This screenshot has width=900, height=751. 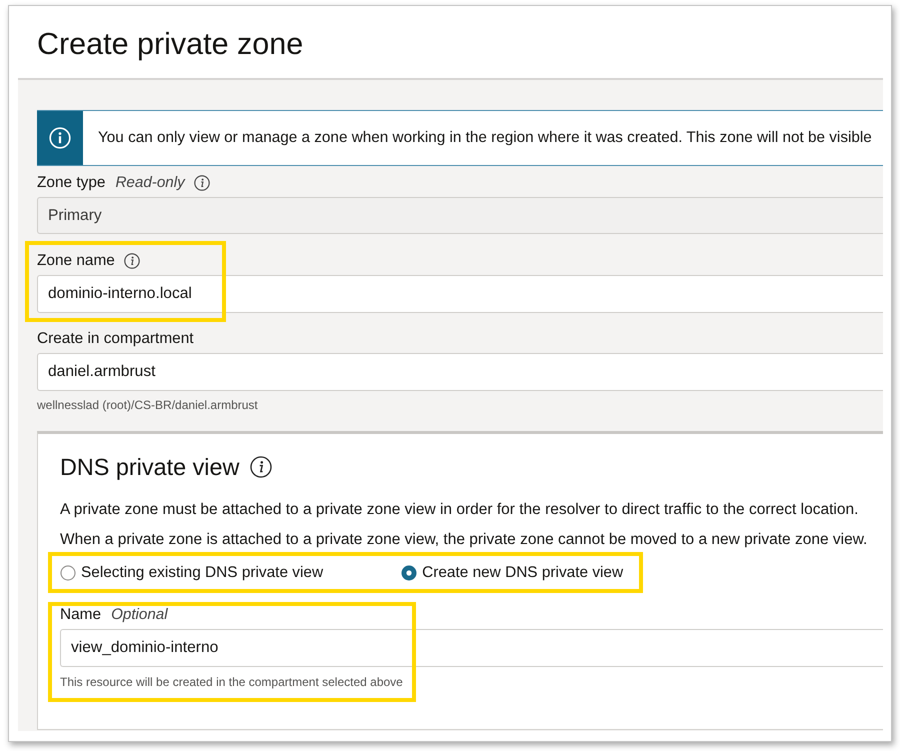 I want to click on radio-option: Create new DNS private view, so click(x=512, y=573).